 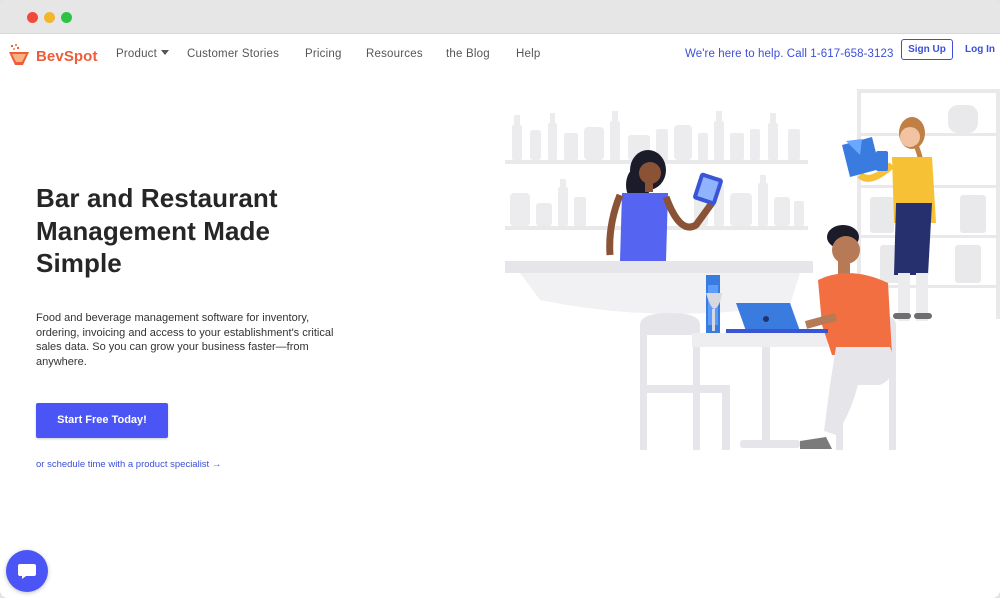 What do you see at coordinates (468, 54) in the screenshot?
I see `nav-item-blog: the Blog` at bounding box center [468, 54].